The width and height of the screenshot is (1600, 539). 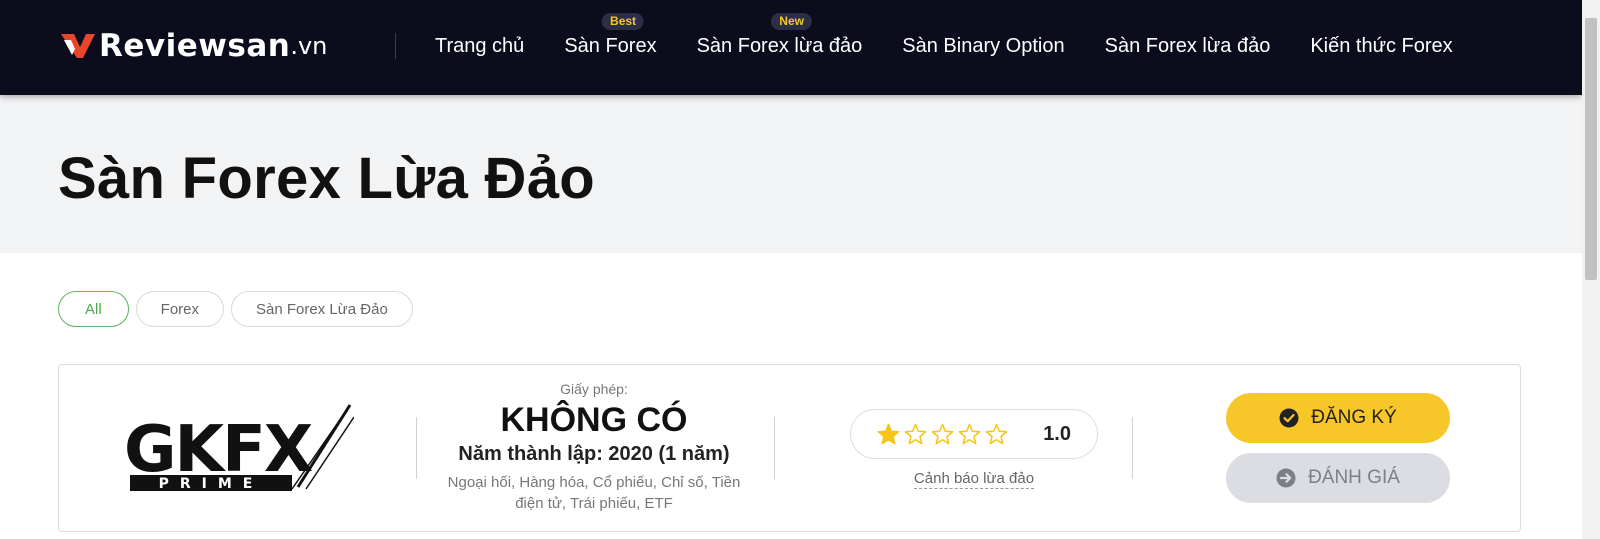 I want to click on review-button: ĐÁNH GIÁ, so click(x=1338, y=478).